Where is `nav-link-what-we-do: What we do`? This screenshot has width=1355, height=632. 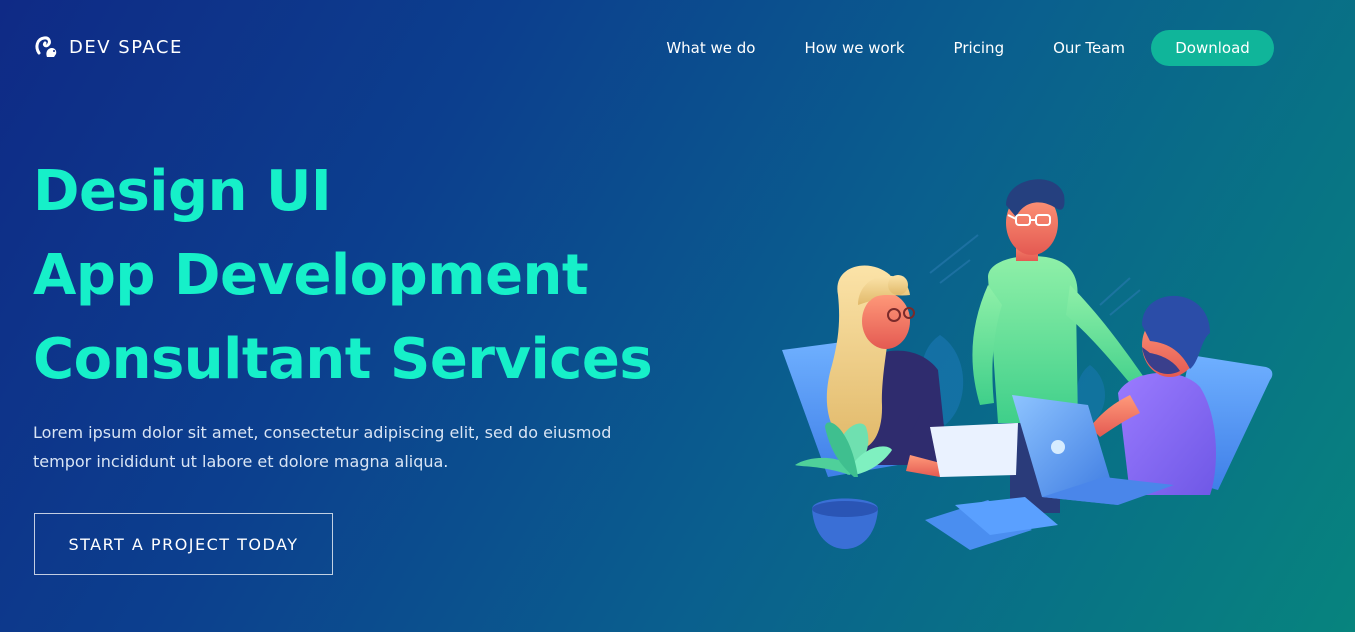 nav-link-what-we-do: What we do is located at coordinates (710, 48).